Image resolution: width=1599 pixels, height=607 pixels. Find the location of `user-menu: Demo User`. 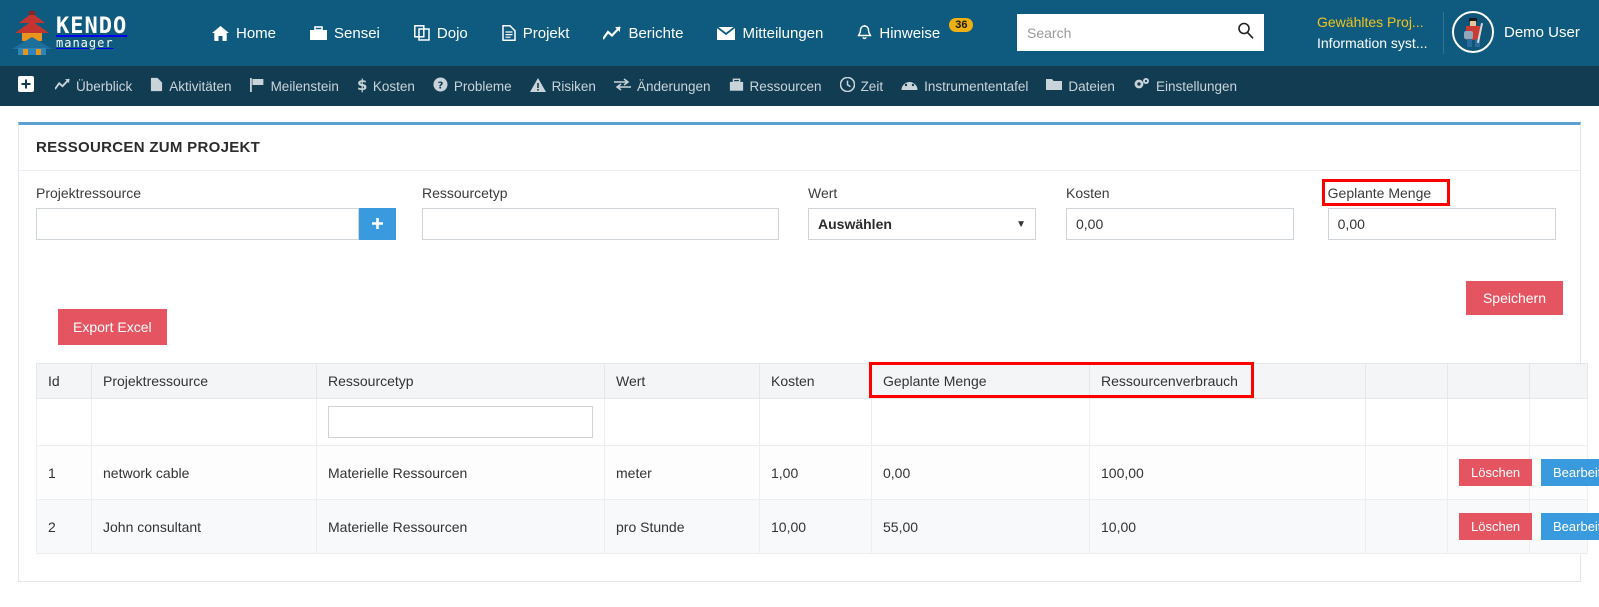

user-menu: Demo User is located at coordinates (1516, 32).